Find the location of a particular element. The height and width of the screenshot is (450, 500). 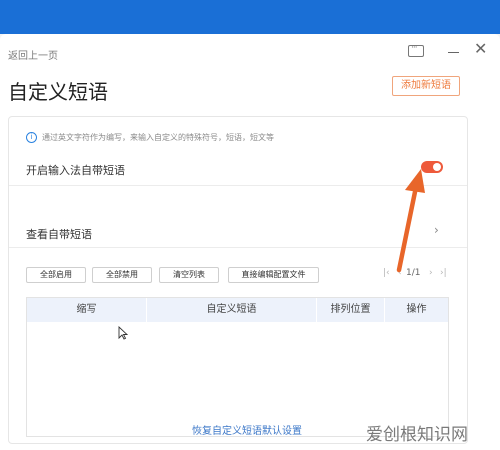

watermark-text: 爱创根知识网 is located at coordinates (417, 435).